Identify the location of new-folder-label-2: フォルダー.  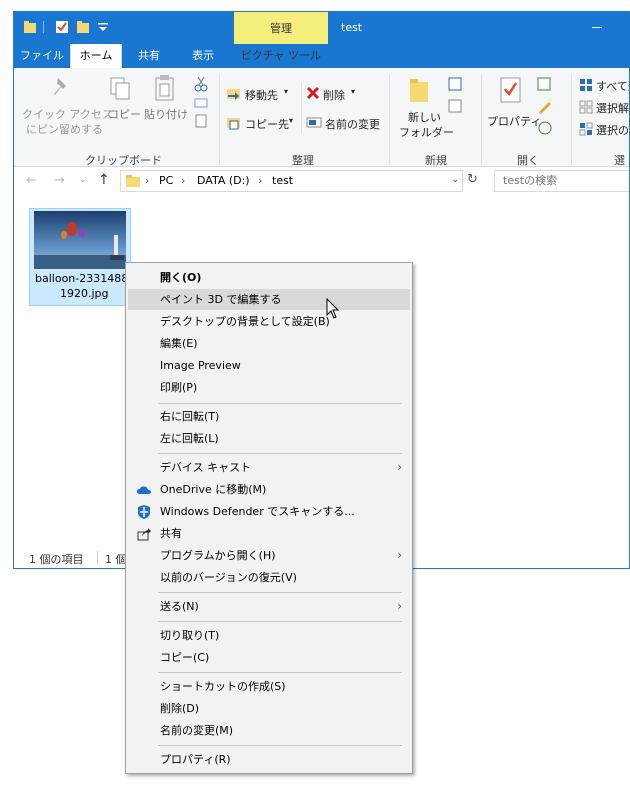
(426, 132).